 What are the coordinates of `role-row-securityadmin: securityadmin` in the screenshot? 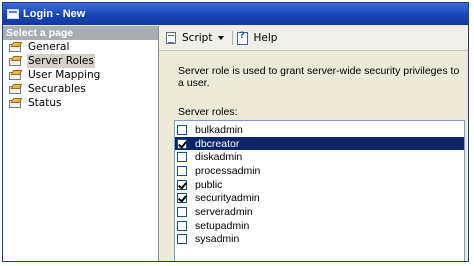 It's located at (319, 198).